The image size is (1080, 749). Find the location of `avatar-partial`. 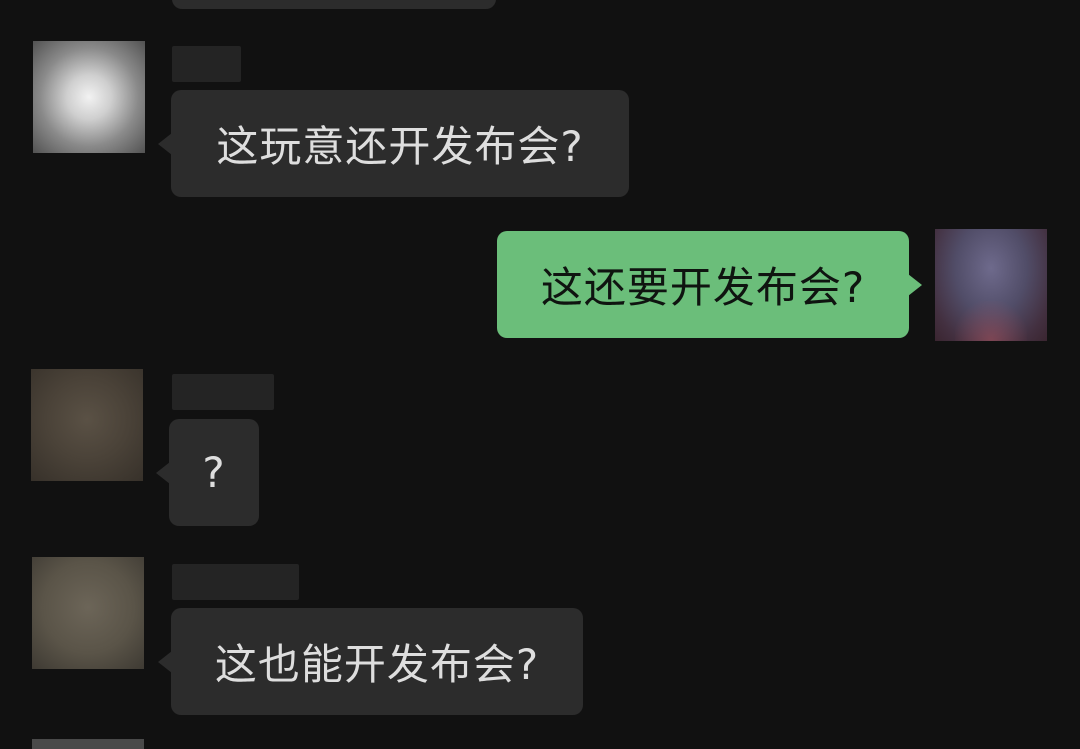

avatar-partial is located at coordinates (88, 744).